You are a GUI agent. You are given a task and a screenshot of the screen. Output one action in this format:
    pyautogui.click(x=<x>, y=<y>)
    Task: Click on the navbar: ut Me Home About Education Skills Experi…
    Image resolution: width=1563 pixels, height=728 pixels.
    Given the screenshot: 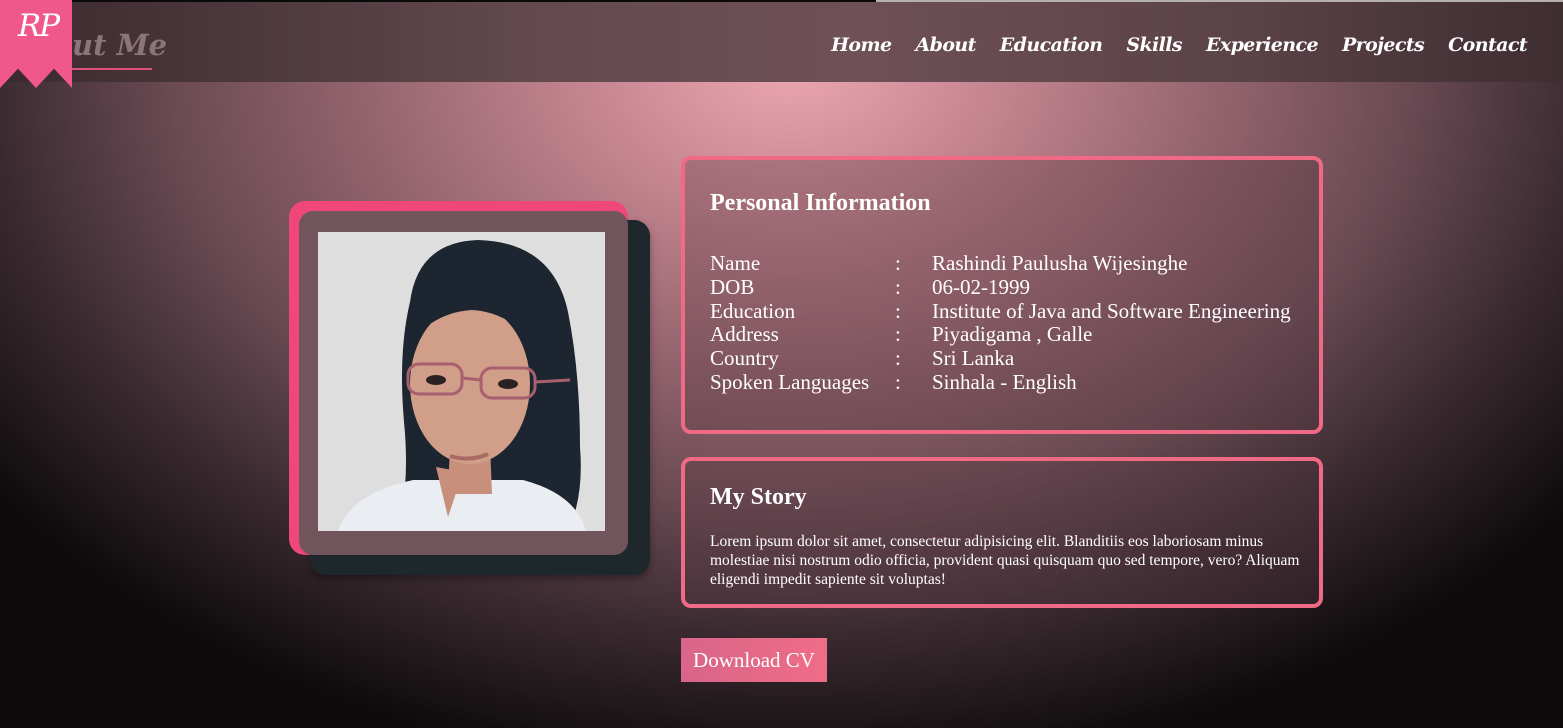 What is the action you would take?
    pyautogui.click(x=781, y=42)
    